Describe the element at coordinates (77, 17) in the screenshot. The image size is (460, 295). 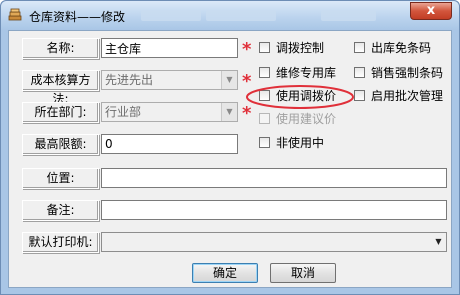
I see `window-title: 仓库资料——修改` at that location.